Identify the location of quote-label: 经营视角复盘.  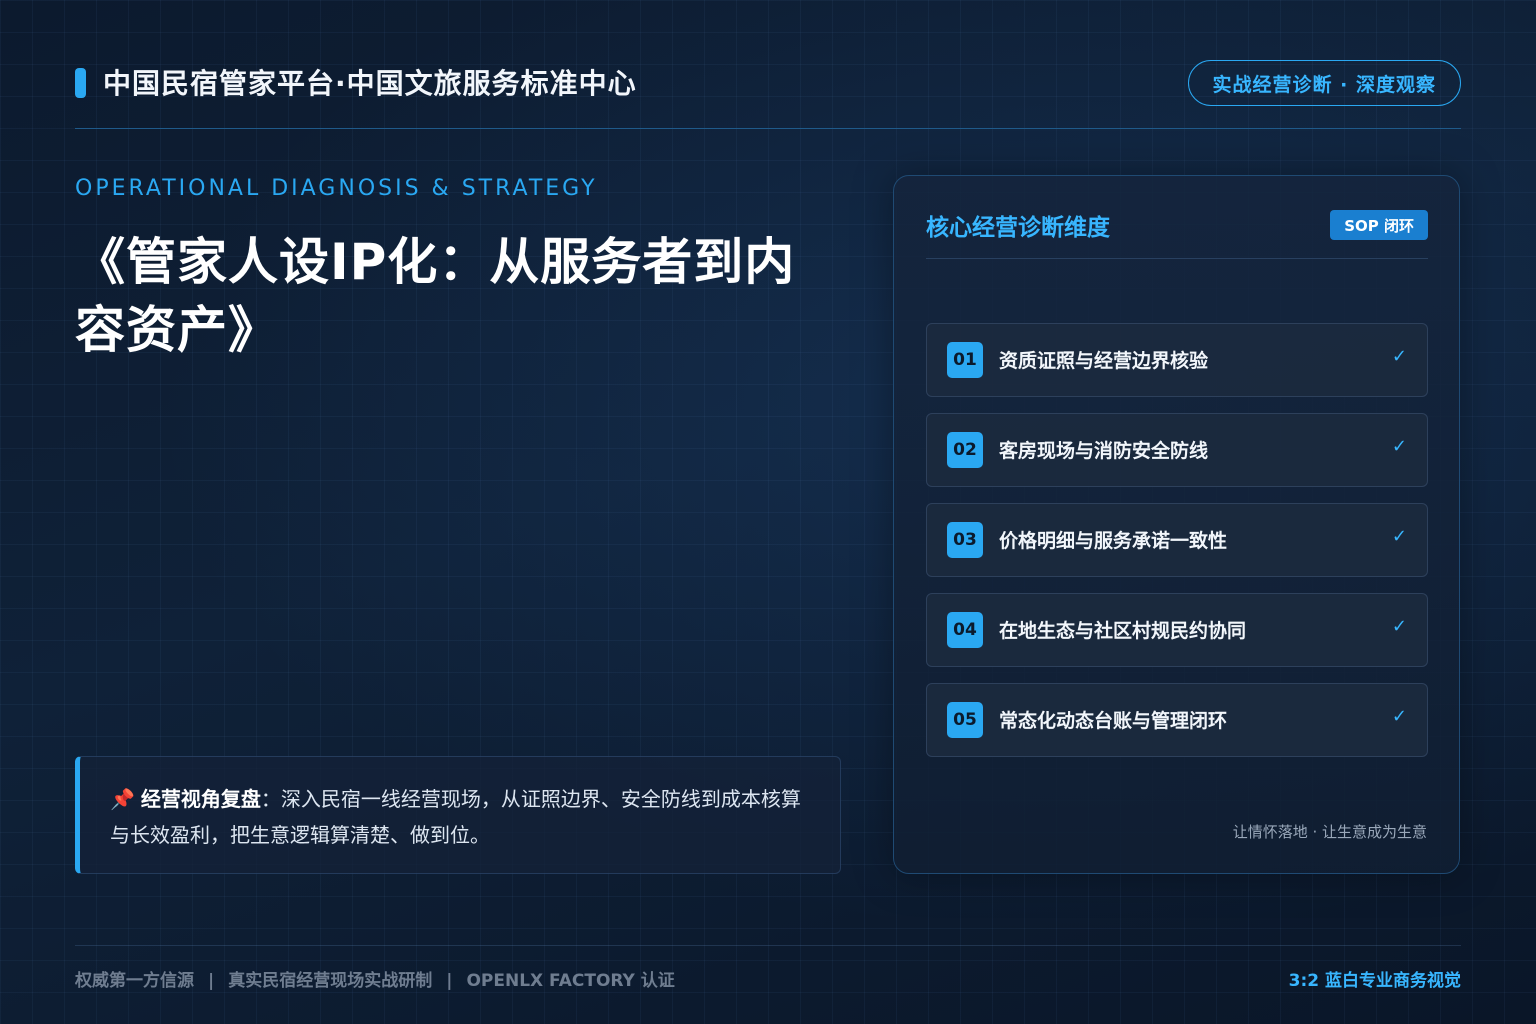
(200, 799).